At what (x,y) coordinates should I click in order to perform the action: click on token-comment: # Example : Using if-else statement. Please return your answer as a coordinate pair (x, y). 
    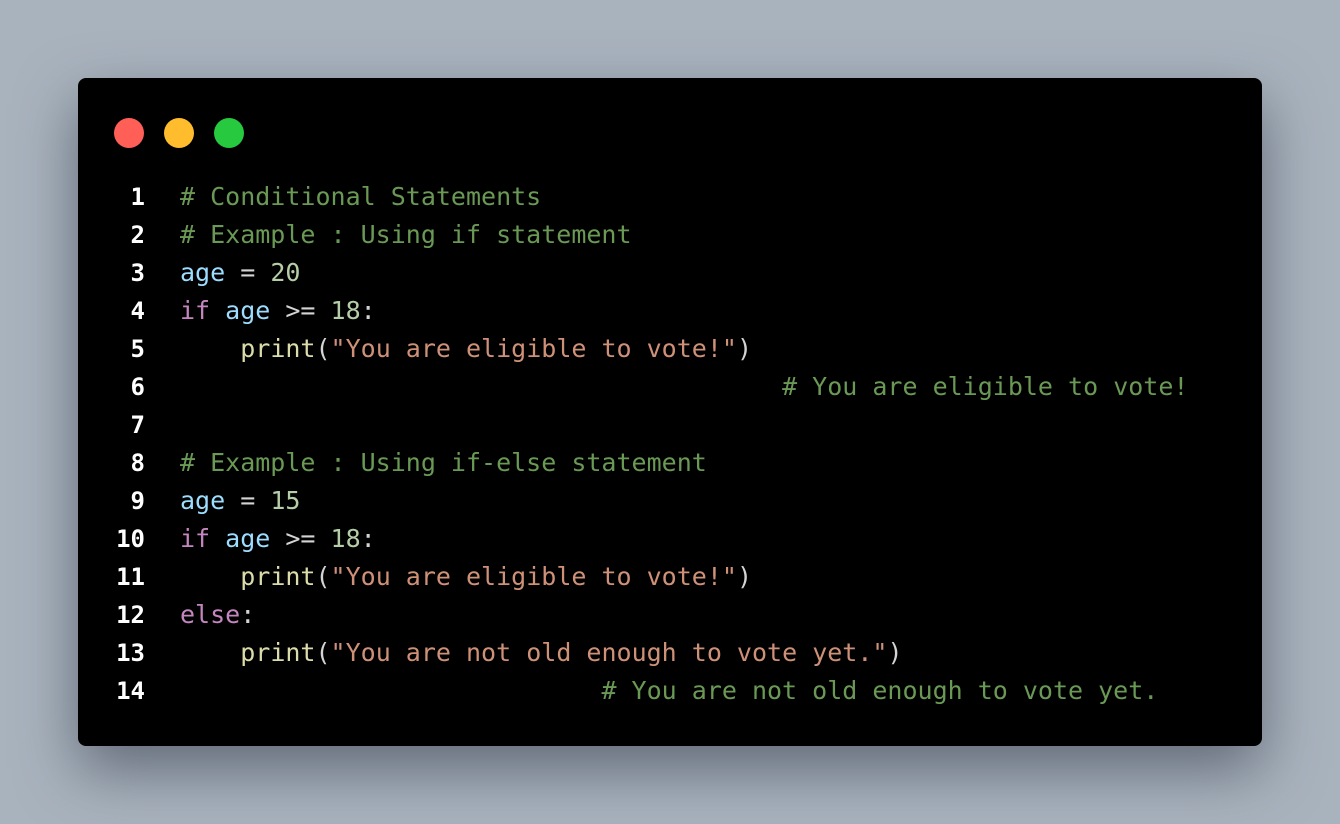
    Looking at the image, I should click on (443, 462).